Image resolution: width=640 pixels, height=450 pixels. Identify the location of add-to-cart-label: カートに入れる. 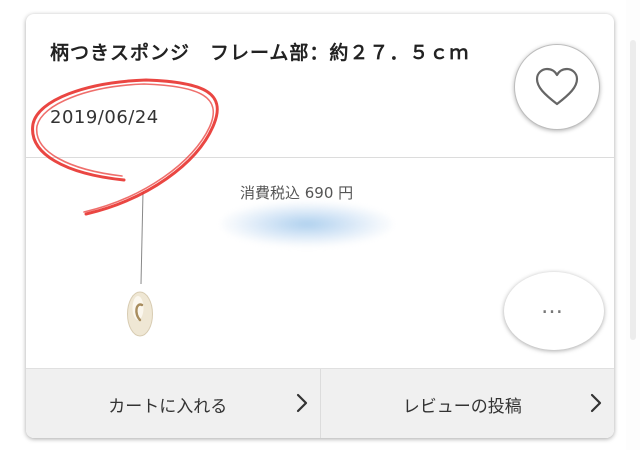
(168, 406).